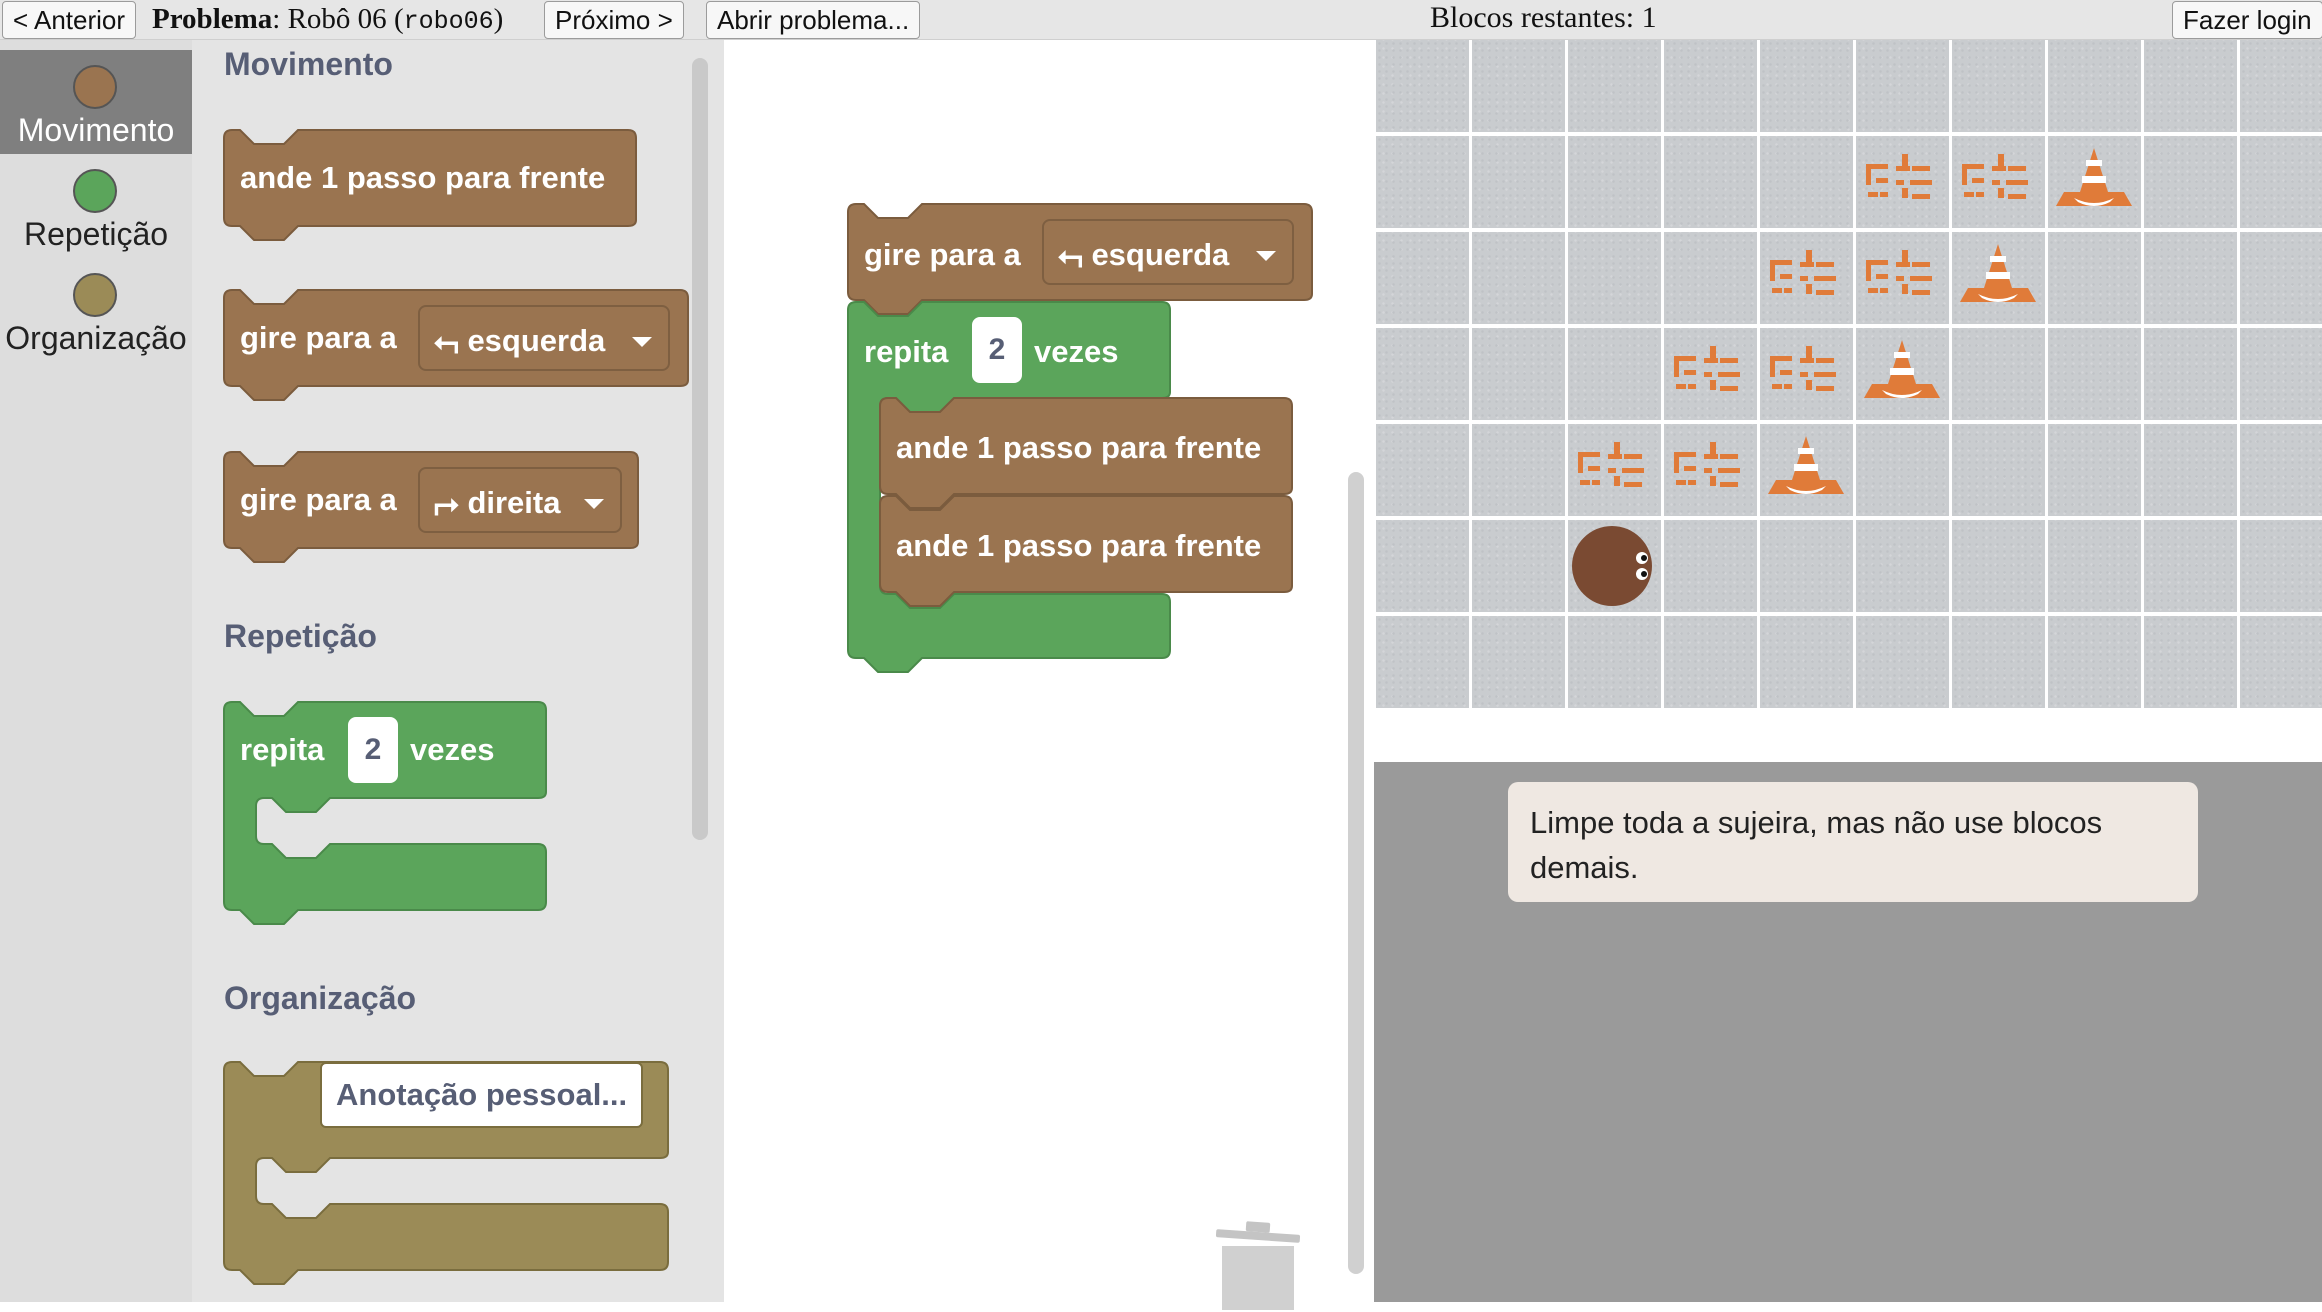  Describe the element at coordinates (614, 20) in the screenshot. I see `next-button: Próximo >` at that location.